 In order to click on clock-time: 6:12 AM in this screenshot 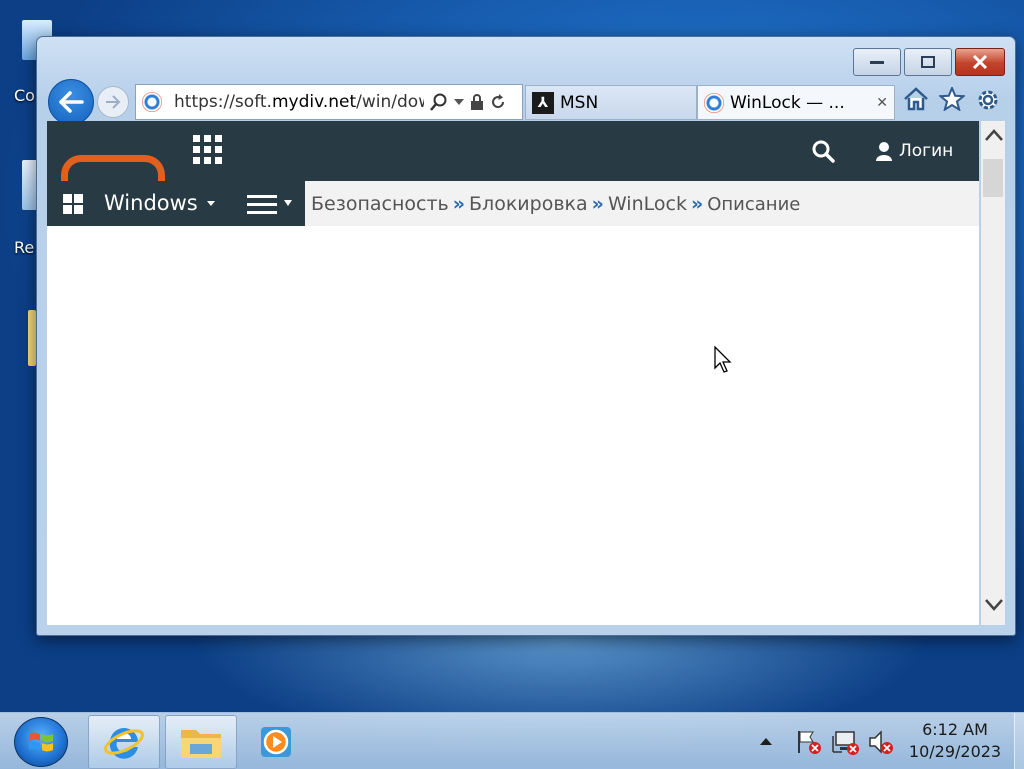, I will do `click(955, 729)`.